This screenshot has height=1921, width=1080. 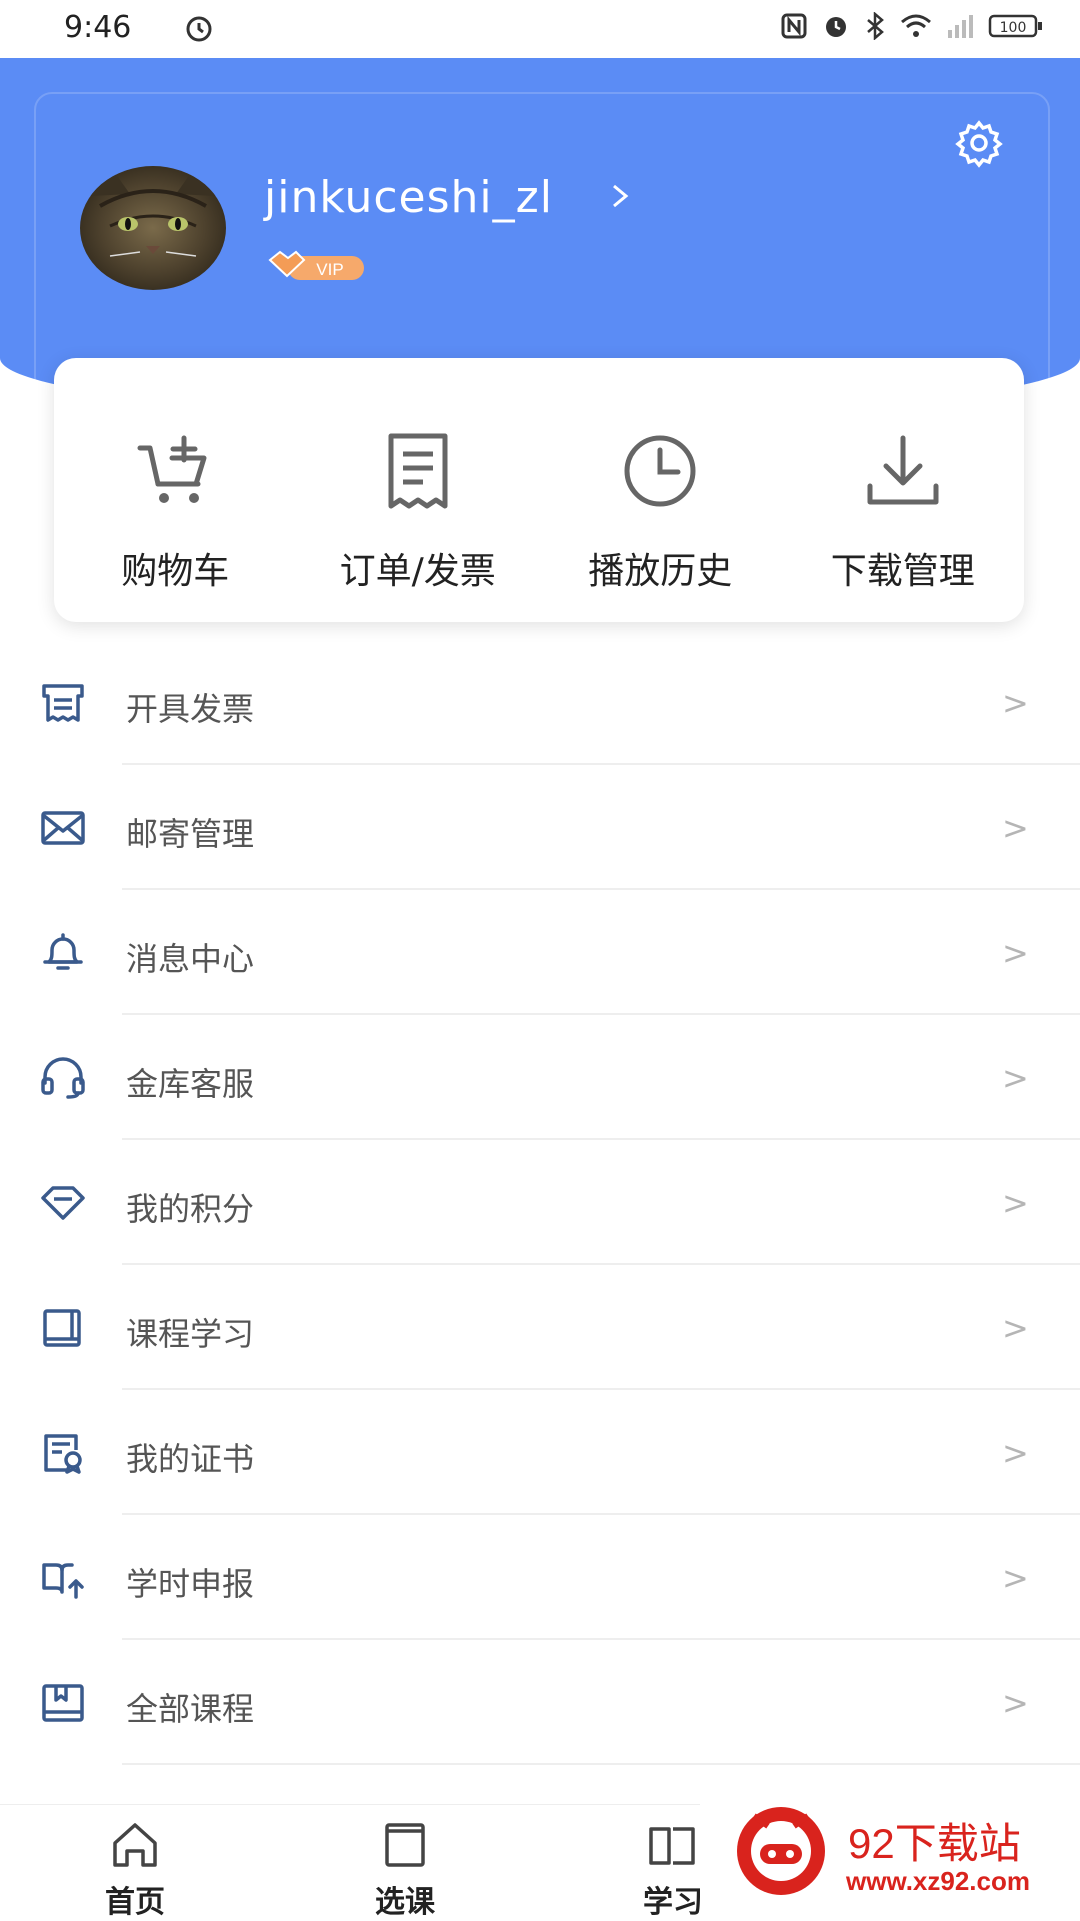 I want to click on menu-item-label: 全部课程, so click(x=190, y=1709).